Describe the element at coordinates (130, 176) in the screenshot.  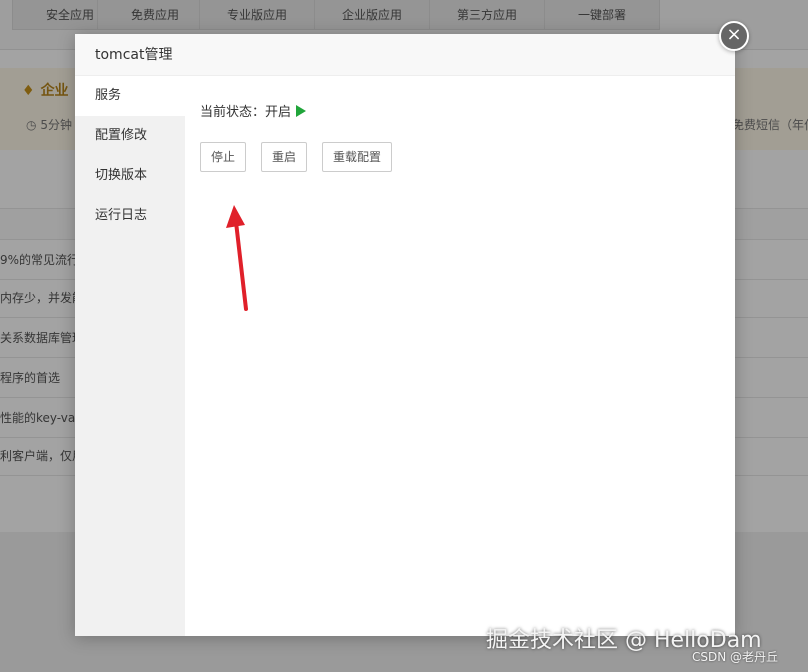
I see `sidebar-item-switch-version: 切换版本` at that location.